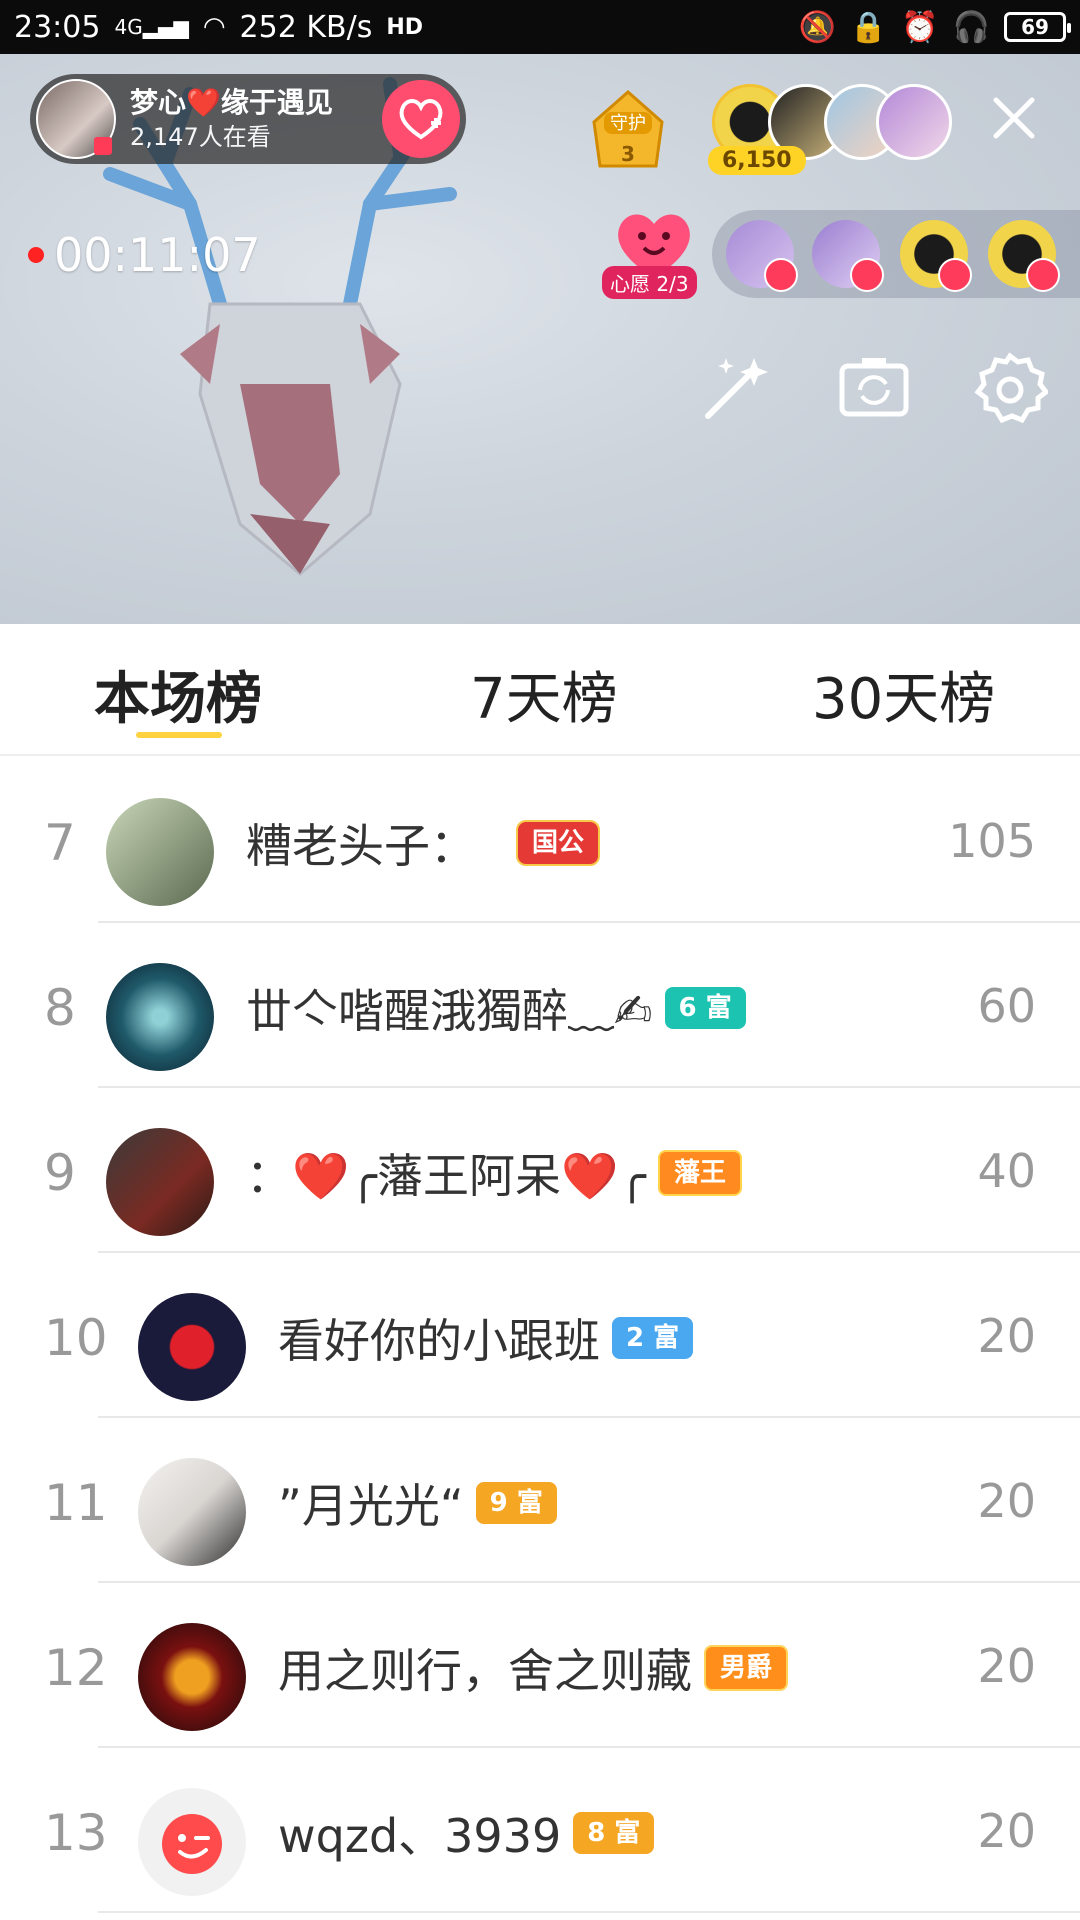  What do you see at coordinates (874, 388) in the screenshot?
I see `switch-camera-icon` at bounding box center [874, 388].